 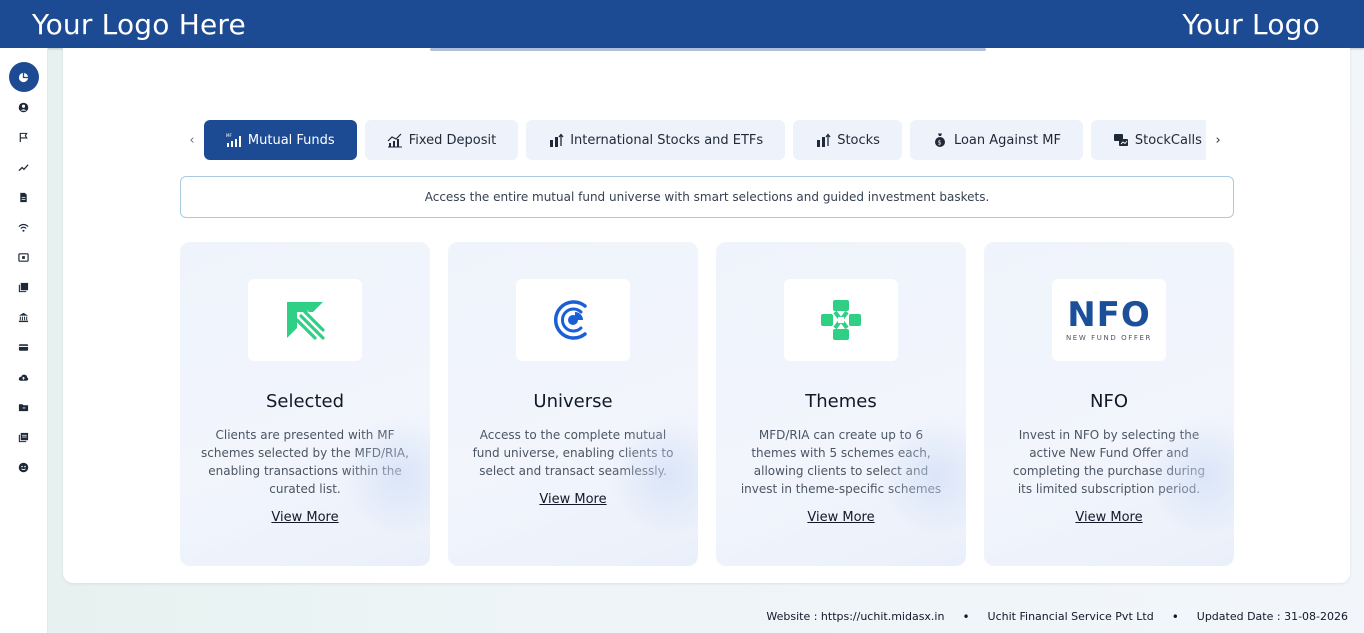 What do you see at coordinates (1168, 140) in the screenshot?
I see `tab-label: StockCalls` at bounding box center [1168, 140].